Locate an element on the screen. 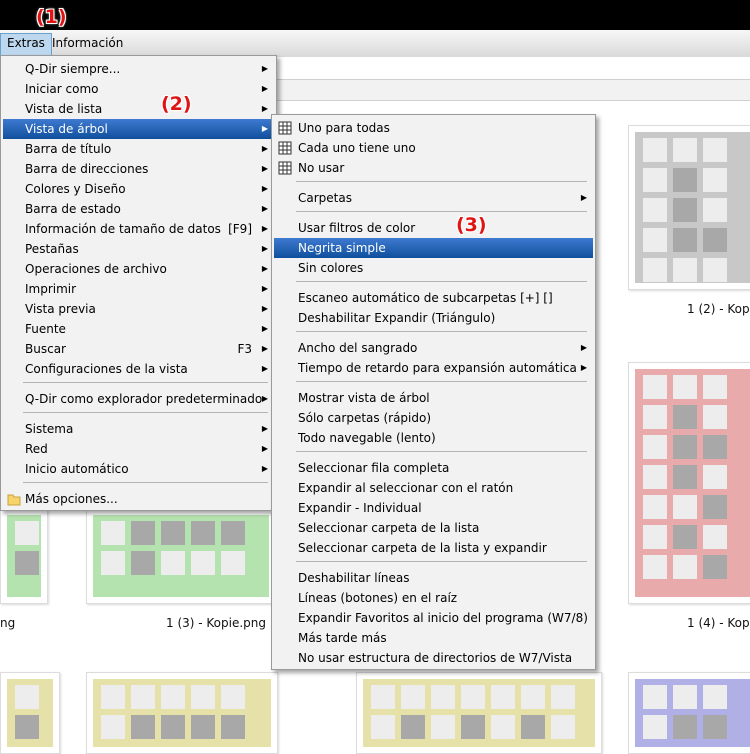 The height and width of the screenshot is (754, 750). extras-item-vista-de-lista: Vista de lista ▶ is located at coordinates (138, 109).